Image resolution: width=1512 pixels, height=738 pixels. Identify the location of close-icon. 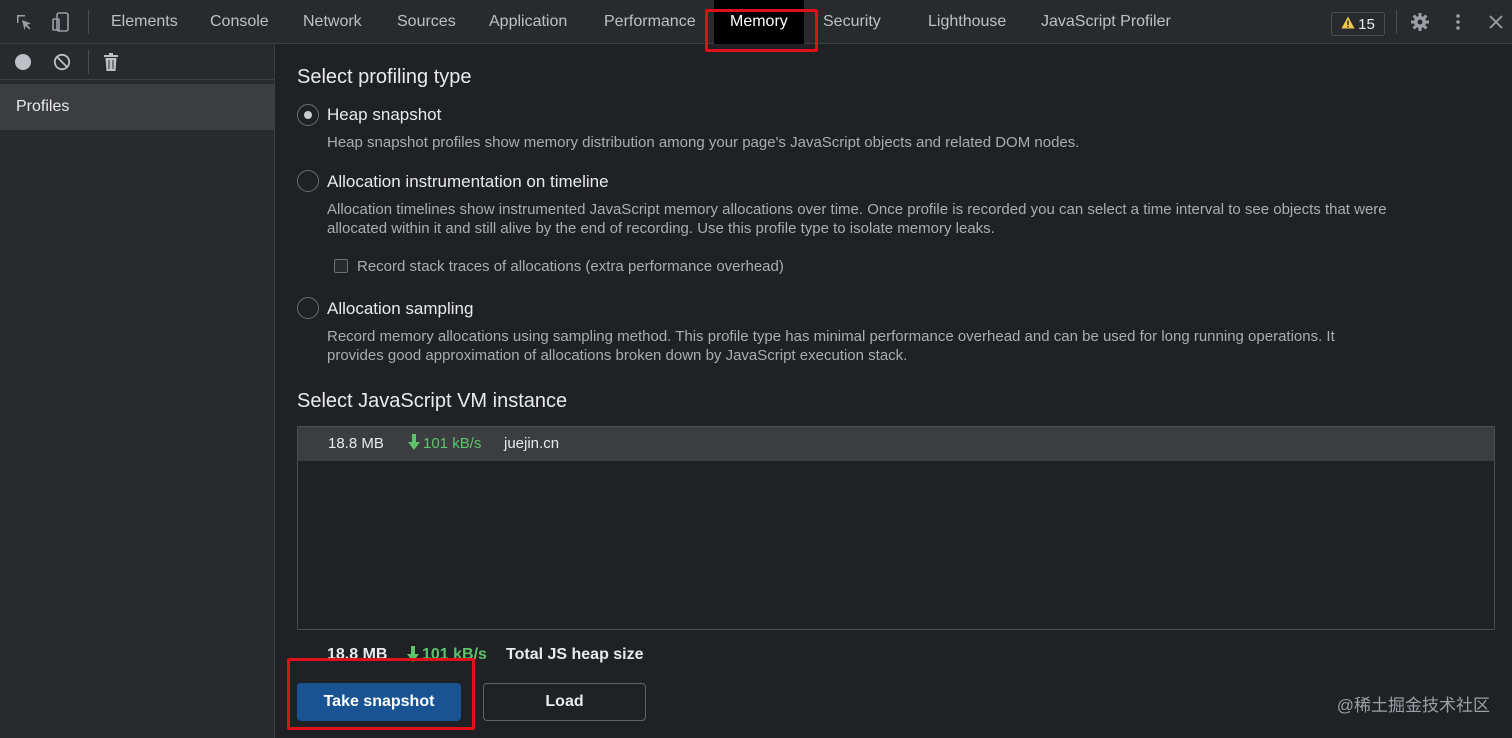
(1496, 22).